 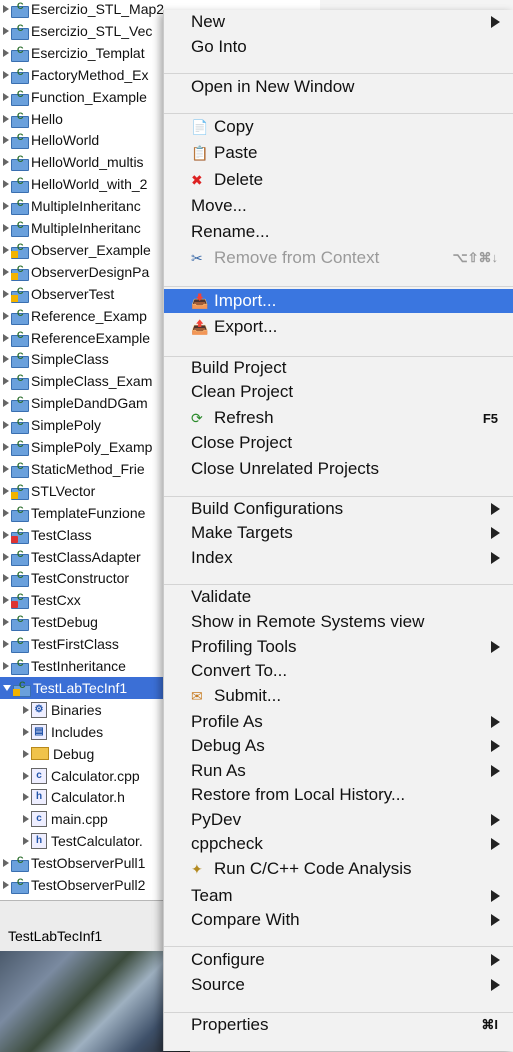 I want to click on tree-item-project: C TemplateFunzione, so click(x=95, y=513).